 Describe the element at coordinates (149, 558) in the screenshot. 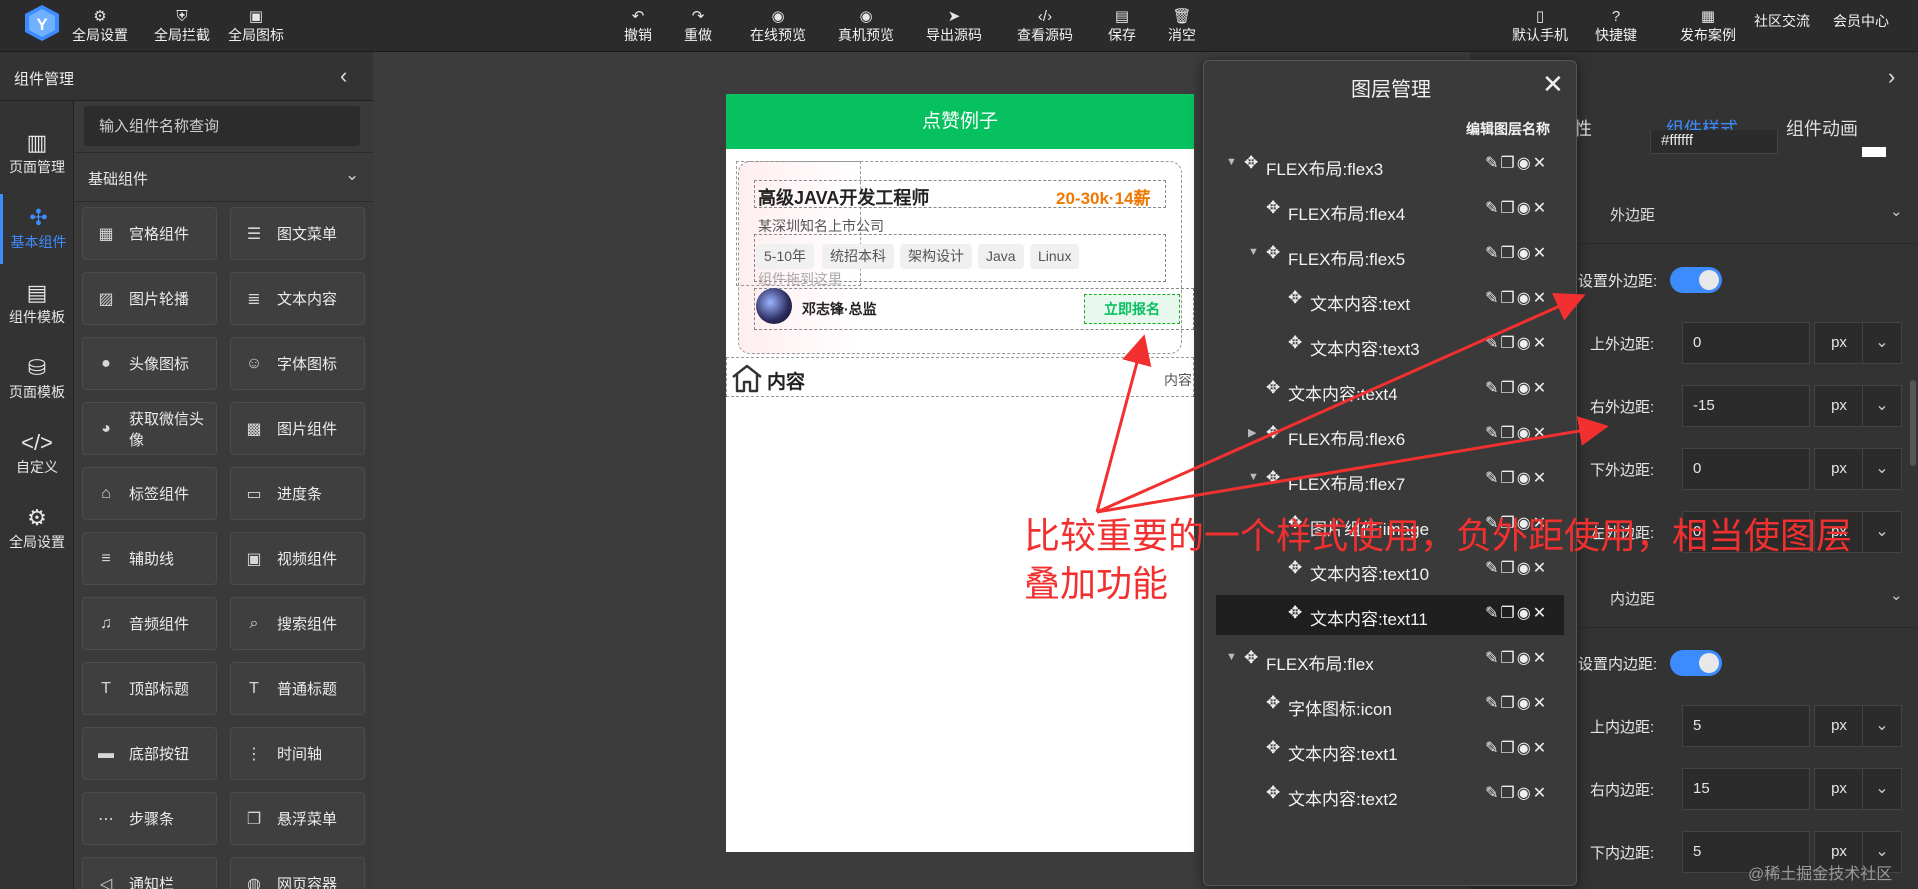

I see `component-item: ≡ 辅助线` at that location.